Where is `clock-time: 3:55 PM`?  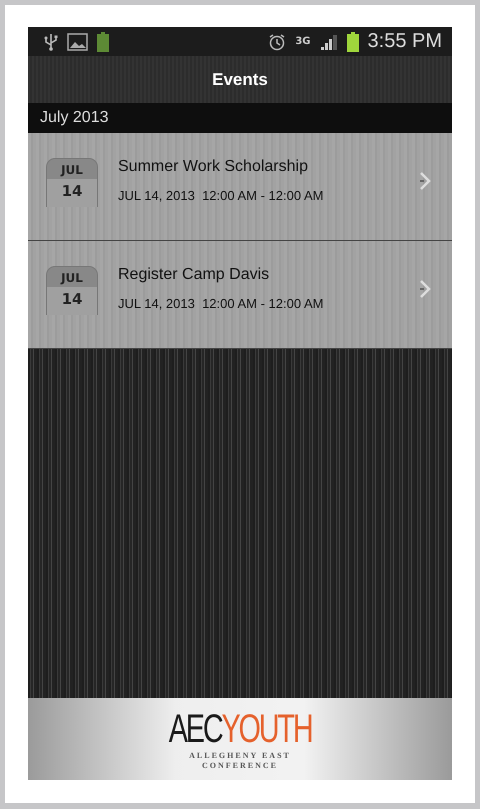 clock-time: 3:55 PM is located at coordinates (405, 41).